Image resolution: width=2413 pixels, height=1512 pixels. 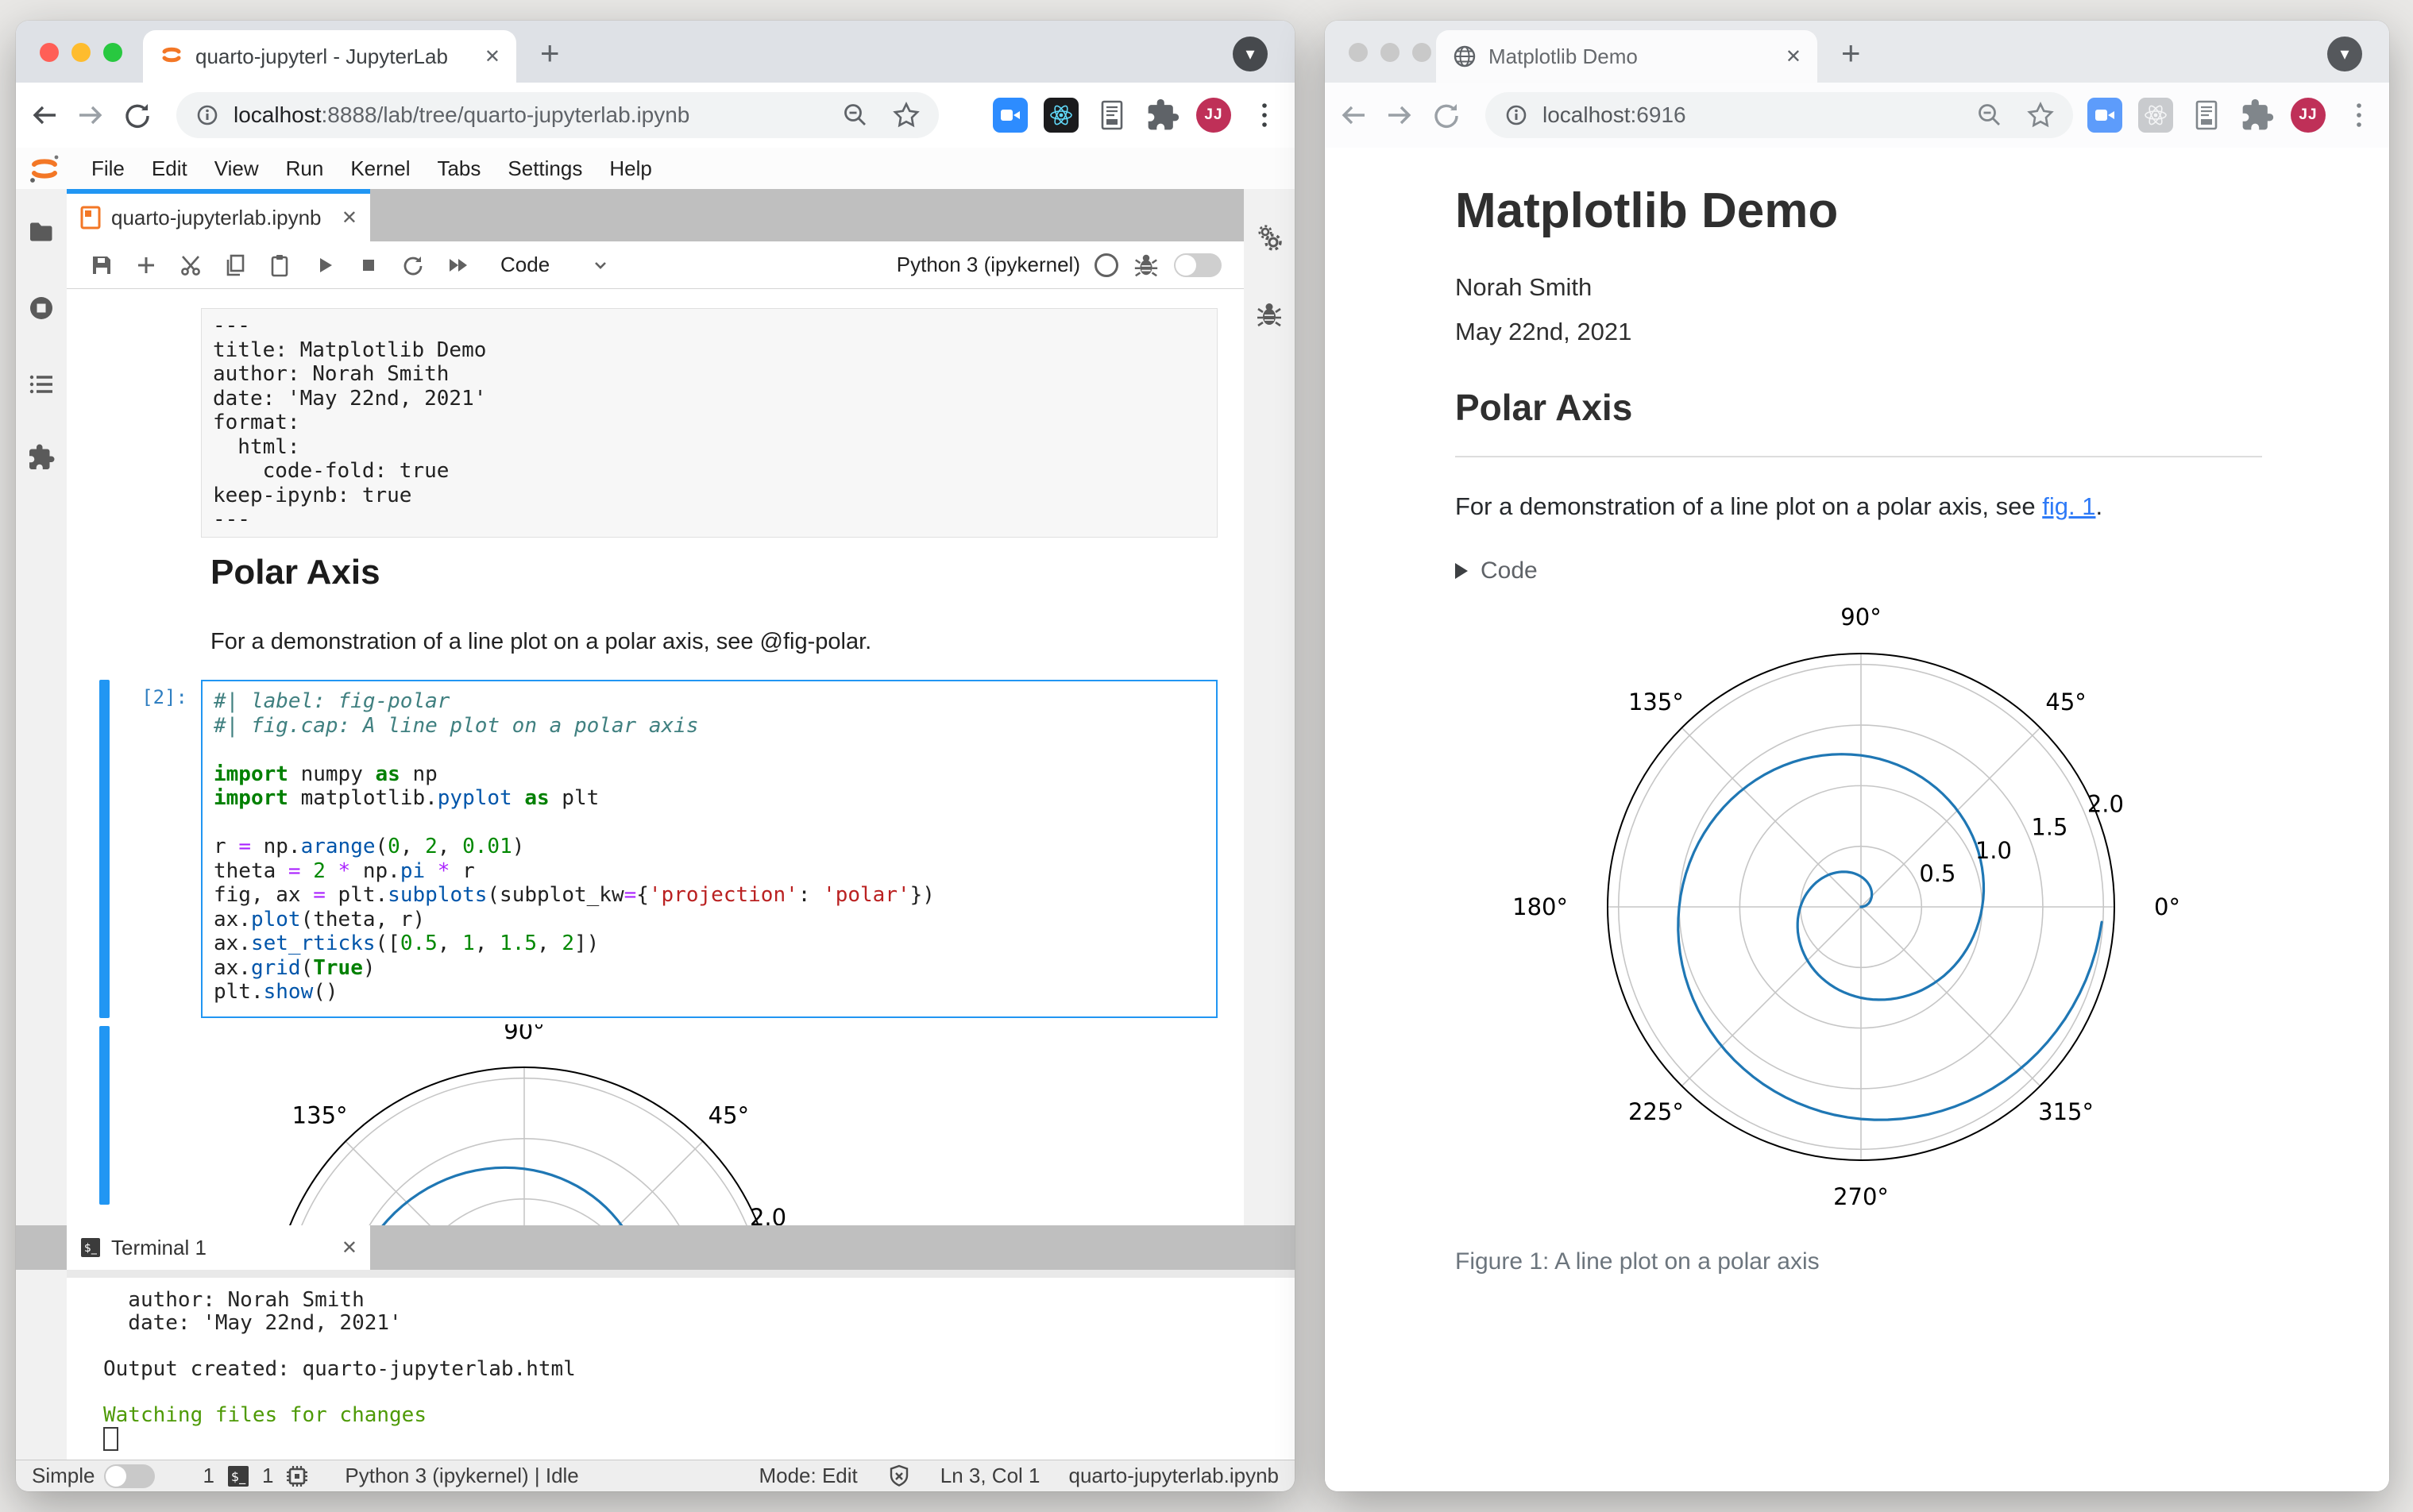 What do you see at coordinates (236, 168) in the screenshot?
I see `menu-view: View` at bounding box center [236, 168].